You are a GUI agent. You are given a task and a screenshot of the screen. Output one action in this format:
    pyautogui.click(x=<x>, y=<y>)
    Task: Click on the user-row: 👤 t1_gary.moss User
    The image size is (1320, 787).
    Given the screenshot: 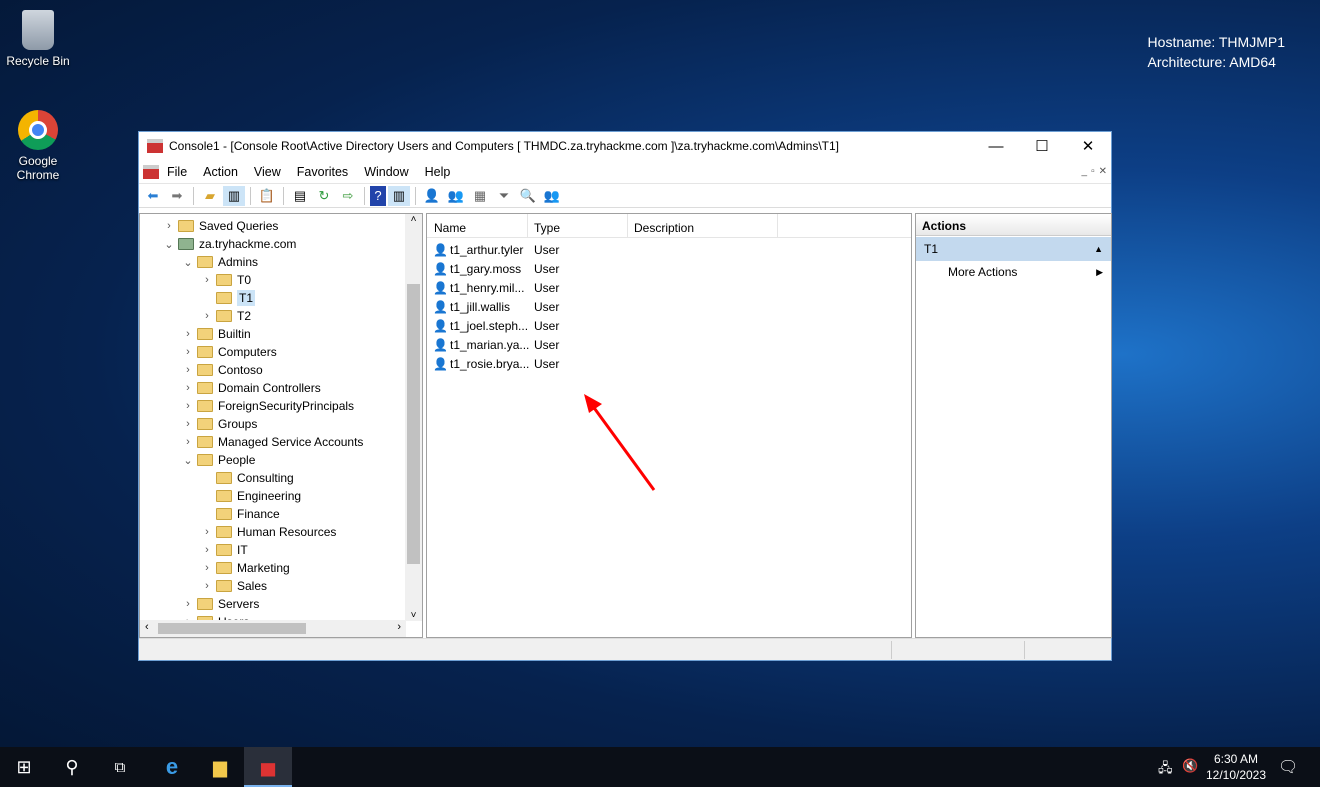 What is the action you would take?
    pyautogui.click(x=496, y=268)
    